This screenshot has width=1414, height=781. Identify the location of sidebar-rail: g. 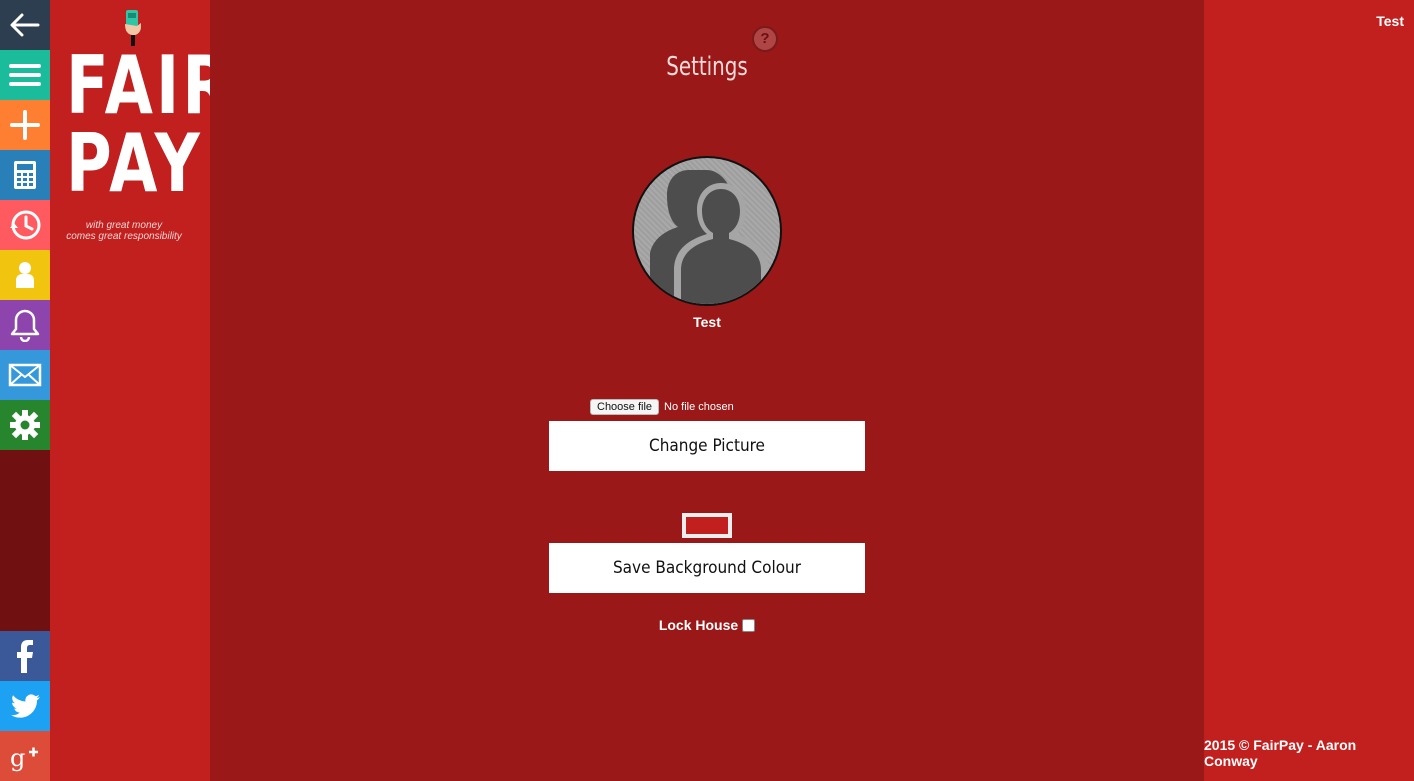
(25, 390).